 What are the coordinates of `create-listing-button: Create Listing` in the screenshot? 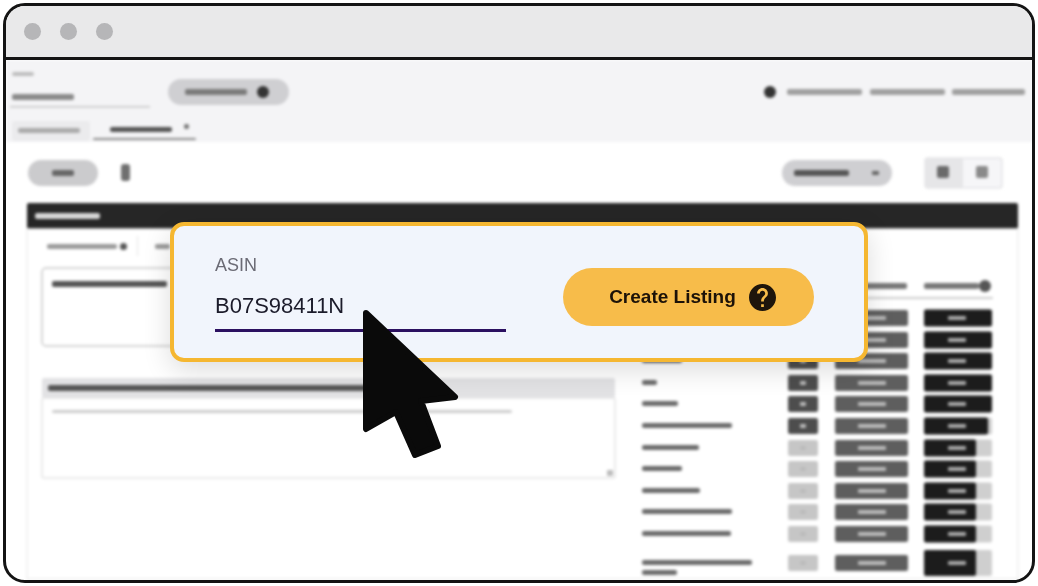 It's located at (688, 297).